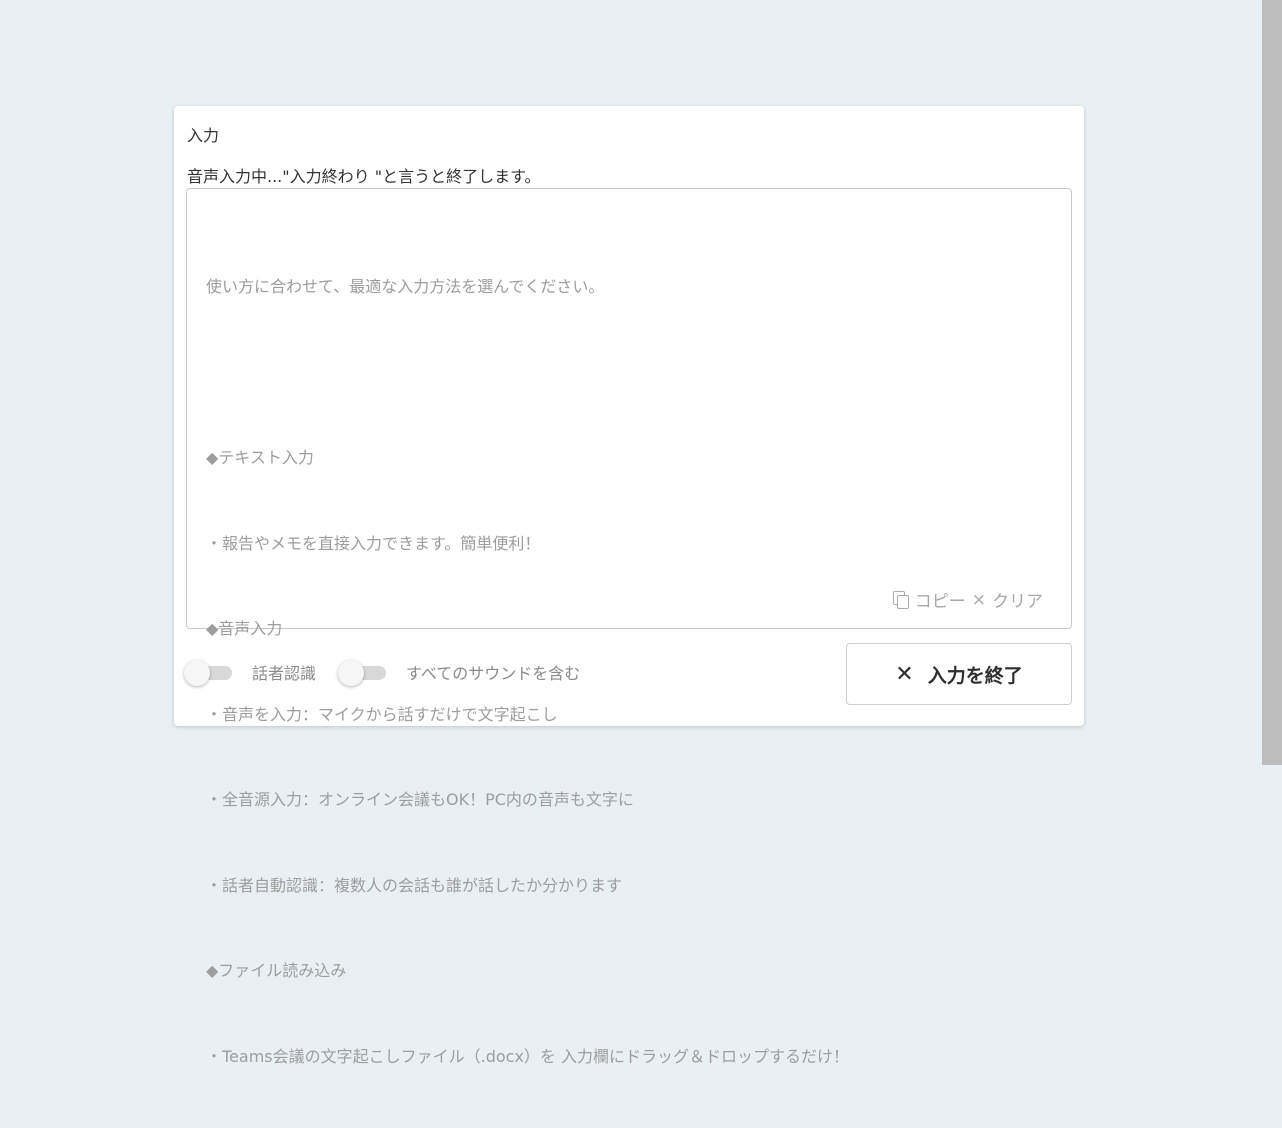 This screenshot has width=1282, height=1128. What do you see at coordinates (493, 673) in the screenshot?
I see `include-all-sound-label: すべてのサウンドを含む` at bounding box center [493, 673].